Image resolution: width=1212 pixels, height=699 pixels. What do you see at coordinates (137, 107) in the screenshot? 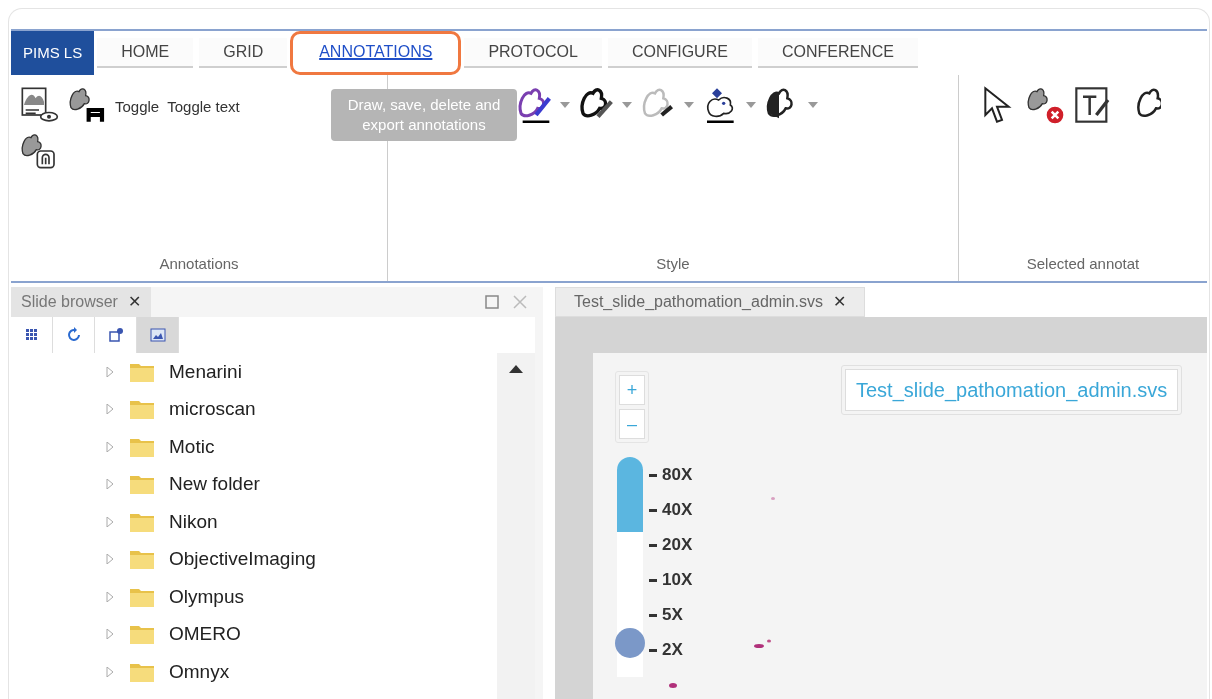
I see `toggle-button: Toggle` at bounding box center [137, 107].